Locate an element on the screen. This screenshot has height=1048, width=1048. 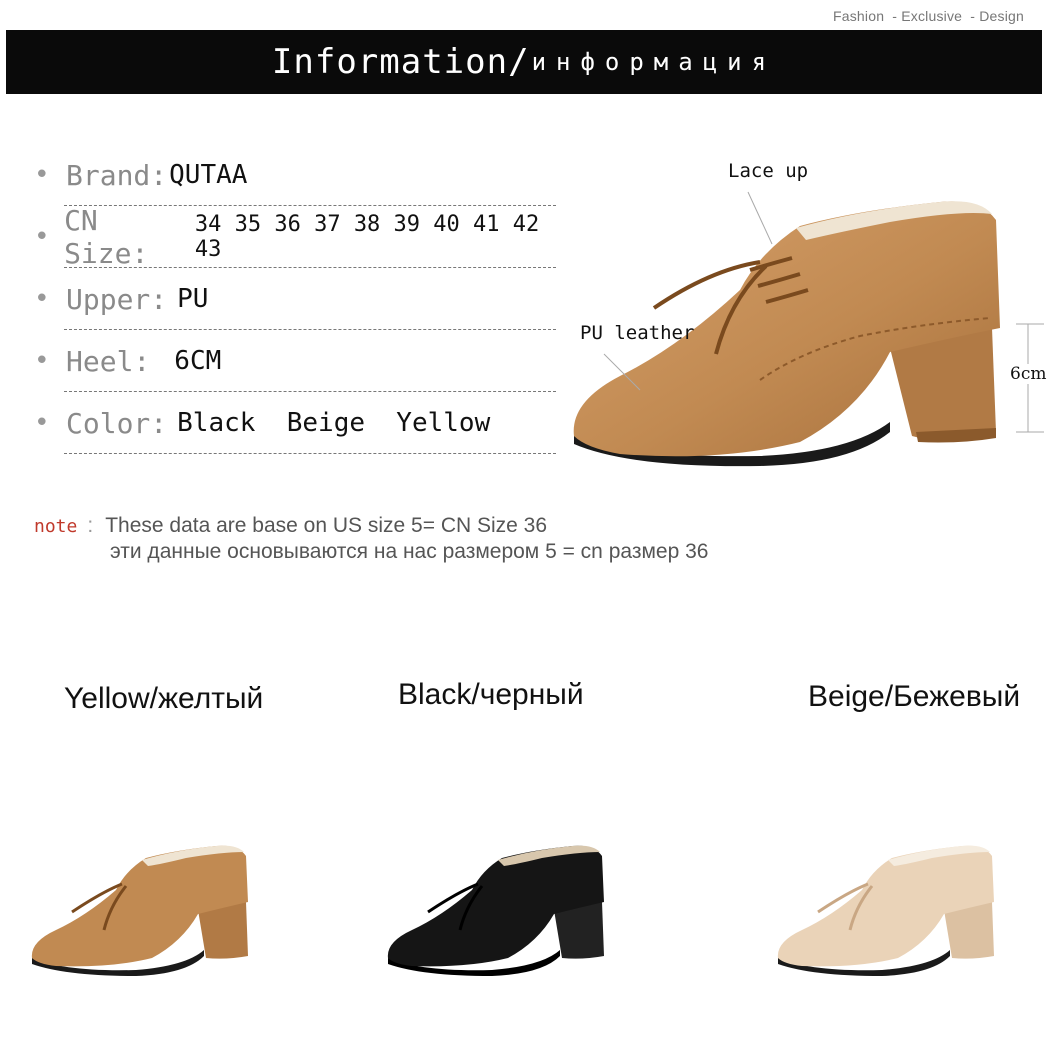
spec-upper: • Upper: PU is located at coordinates (295, 299).